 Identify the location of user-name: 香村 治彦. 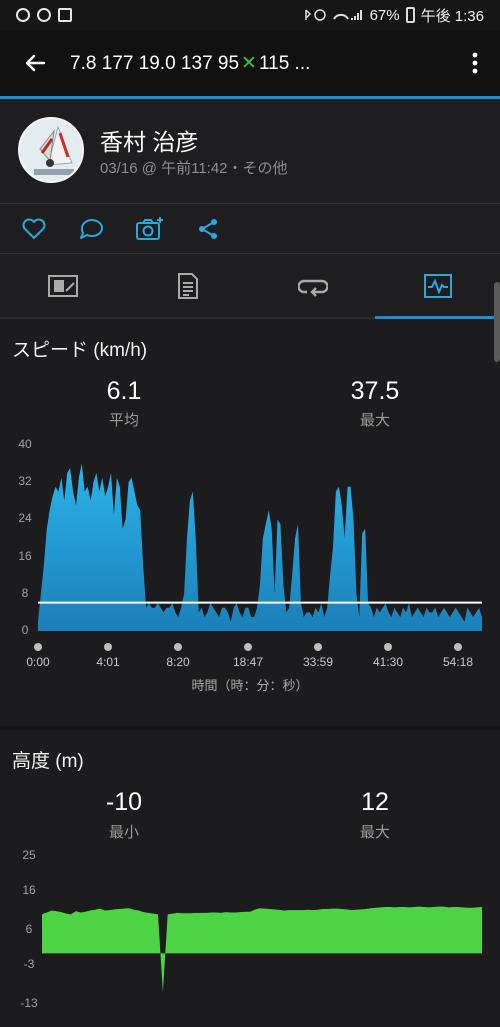
(149, 142).